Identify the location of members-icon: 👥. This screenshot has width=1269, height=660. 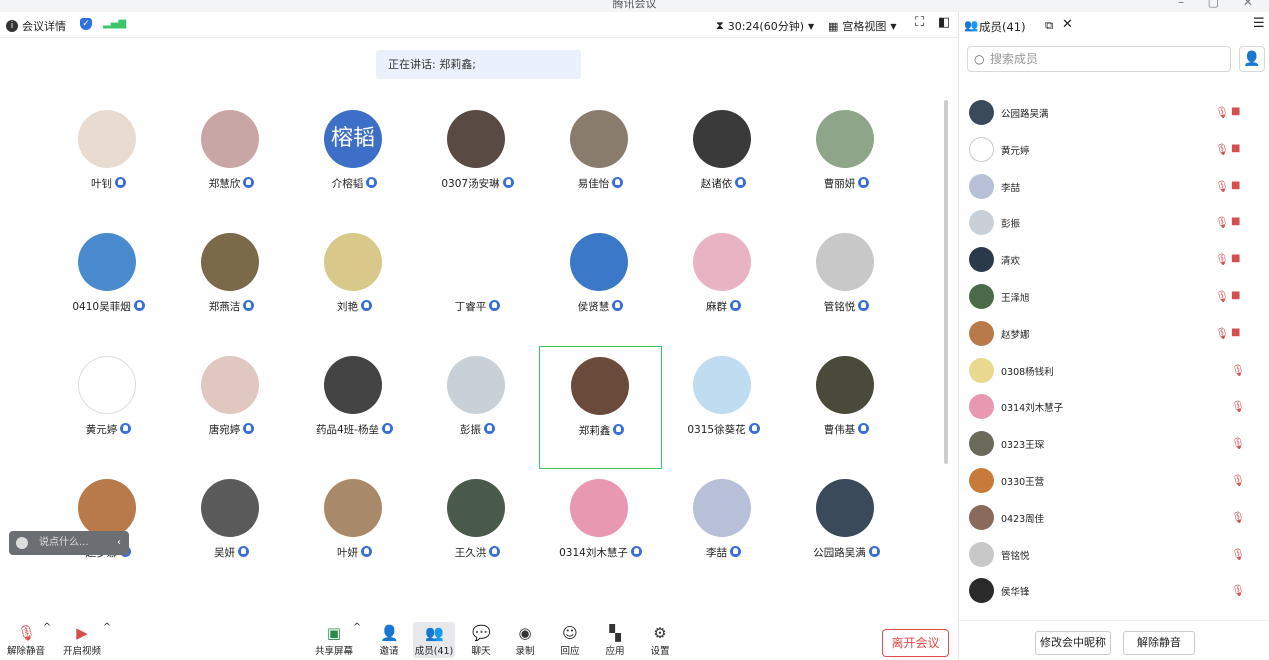
(971, 25).